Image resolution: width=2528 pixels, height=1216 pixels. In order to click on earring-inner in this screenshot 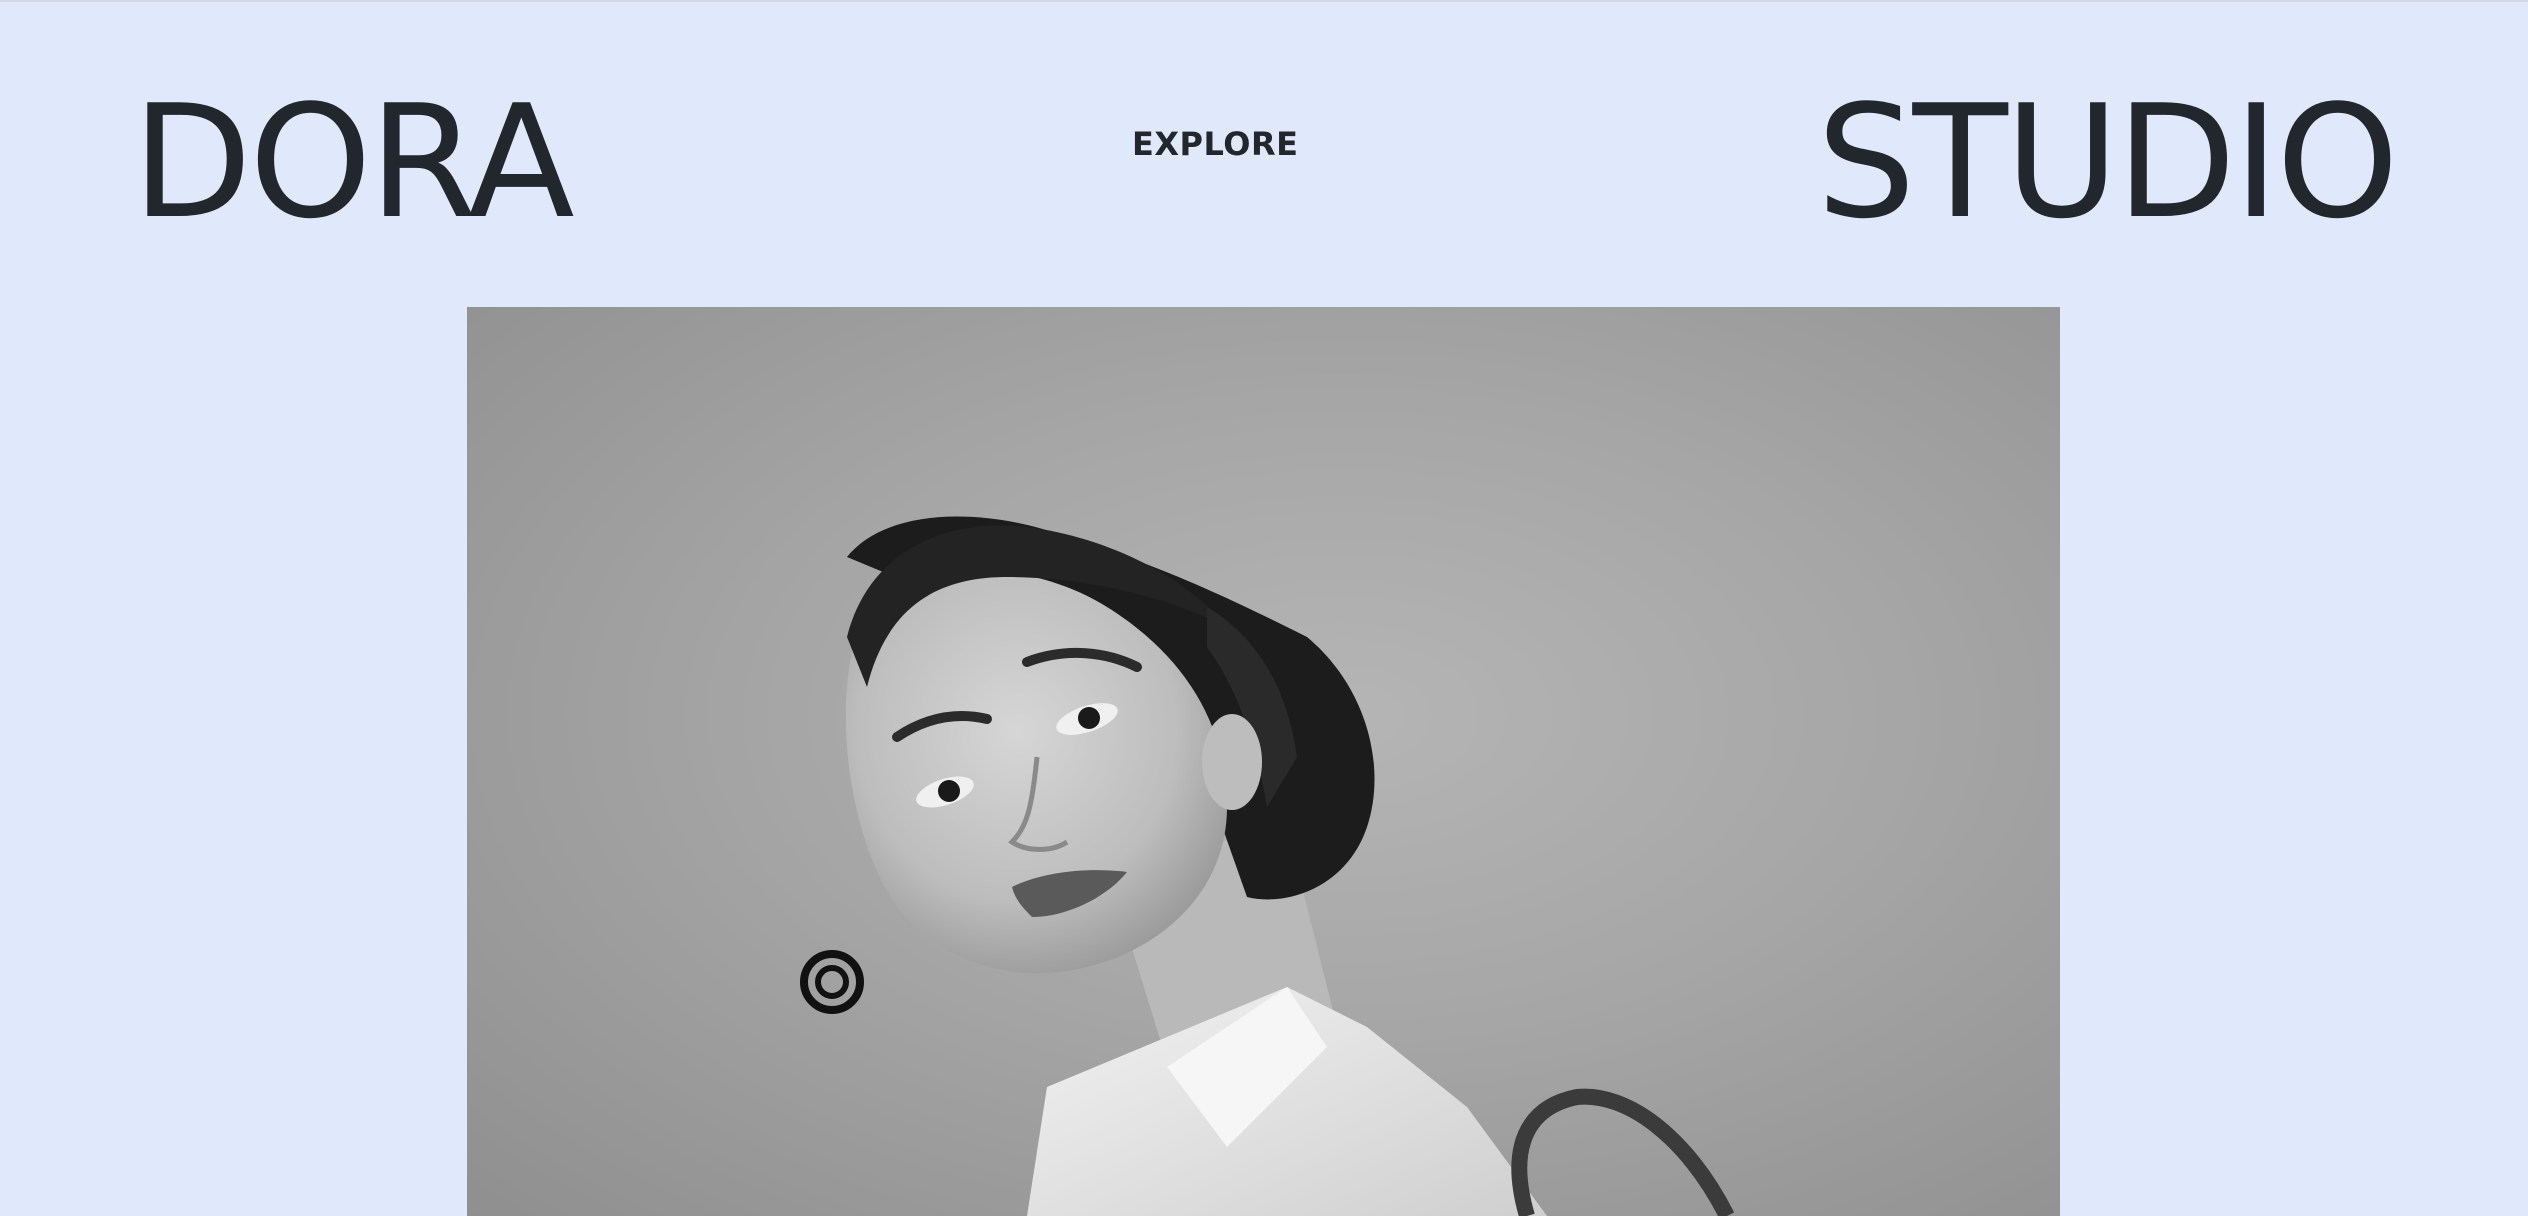, I will do `click(832, 982)`.